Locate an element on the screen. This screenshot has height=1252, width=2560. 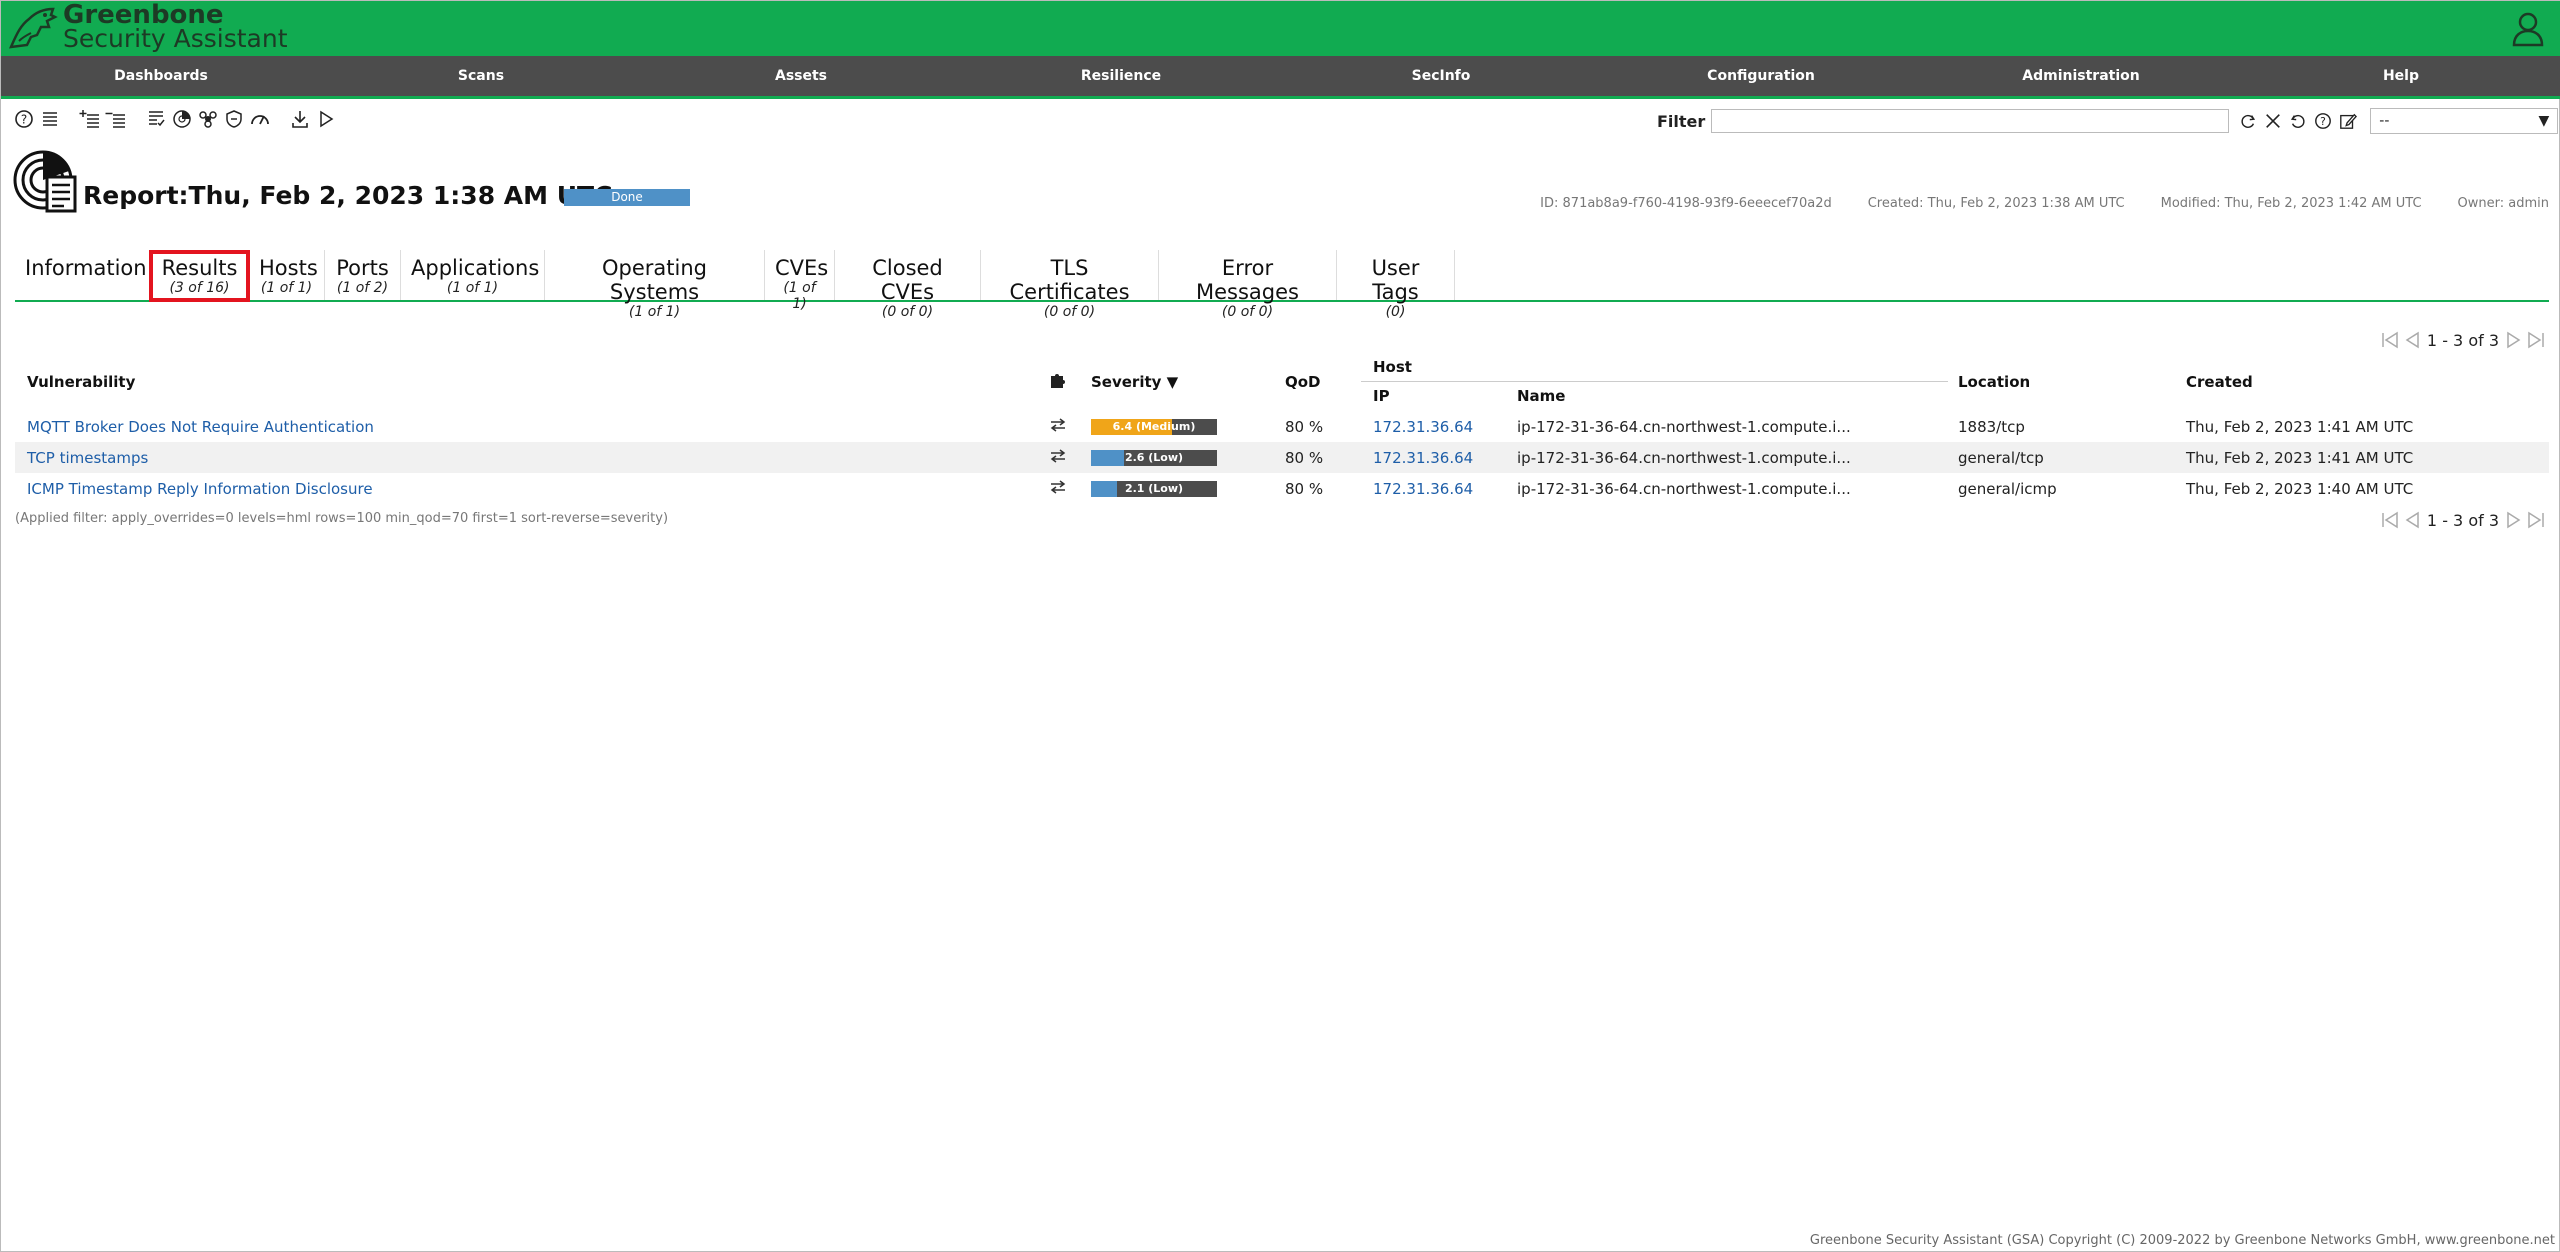
tab-count: (1 of 1) is located at coordinates (799, 296).